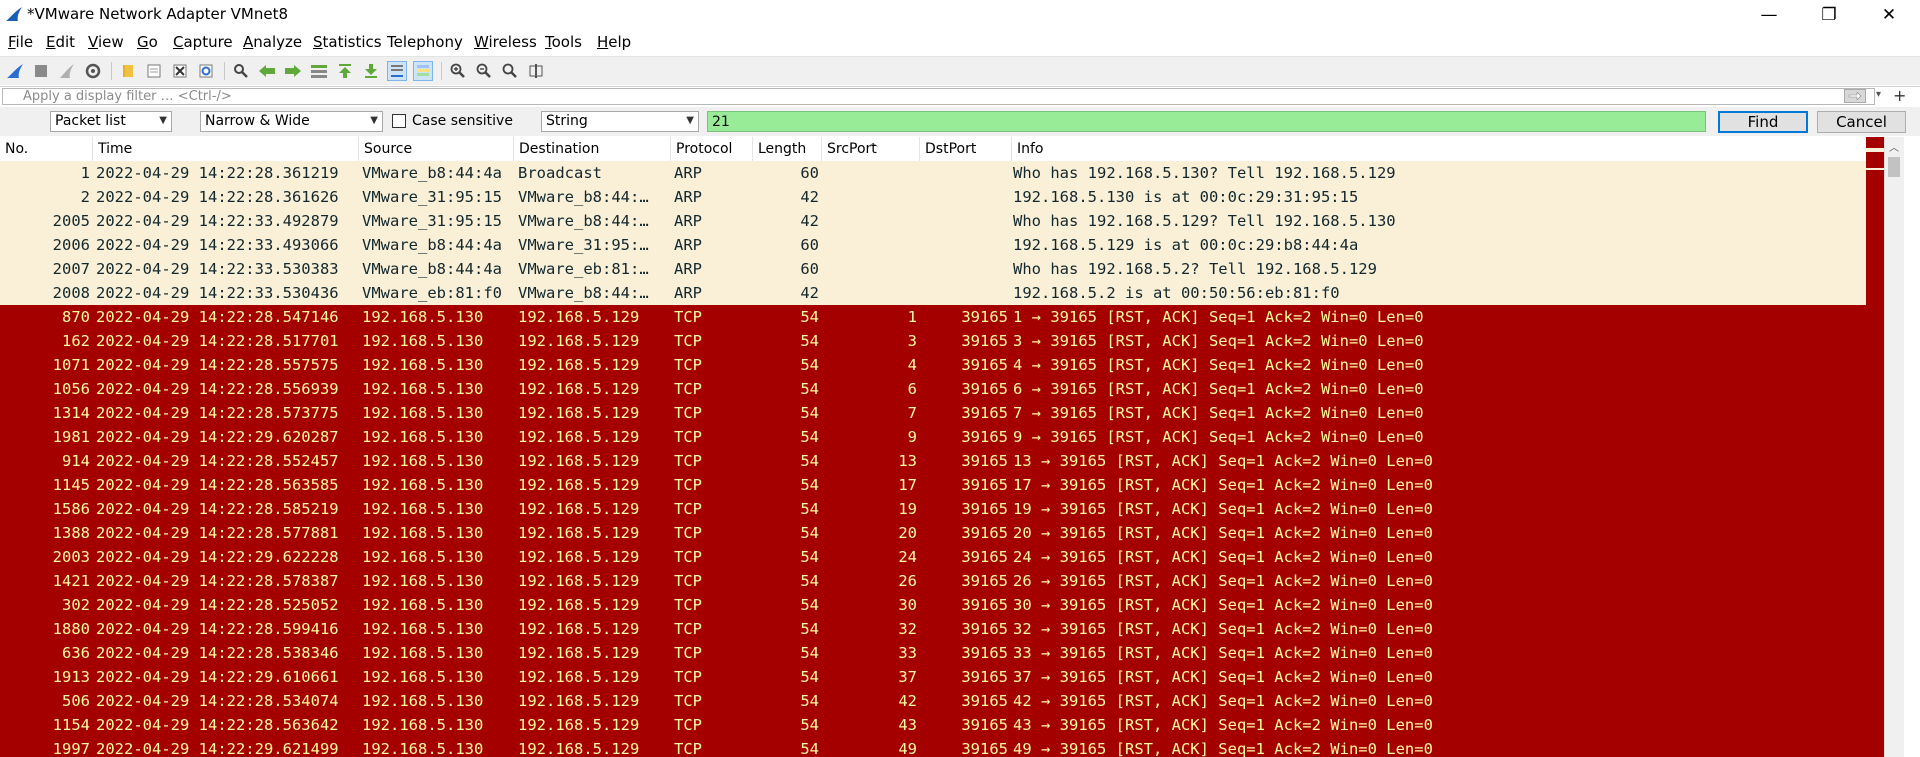 This screenshot has width=1920, height=757. What do you see at coordinates (907, 748) in the screenshot?
I see `cell-srcport: 49` at bounding box center [907, 748].